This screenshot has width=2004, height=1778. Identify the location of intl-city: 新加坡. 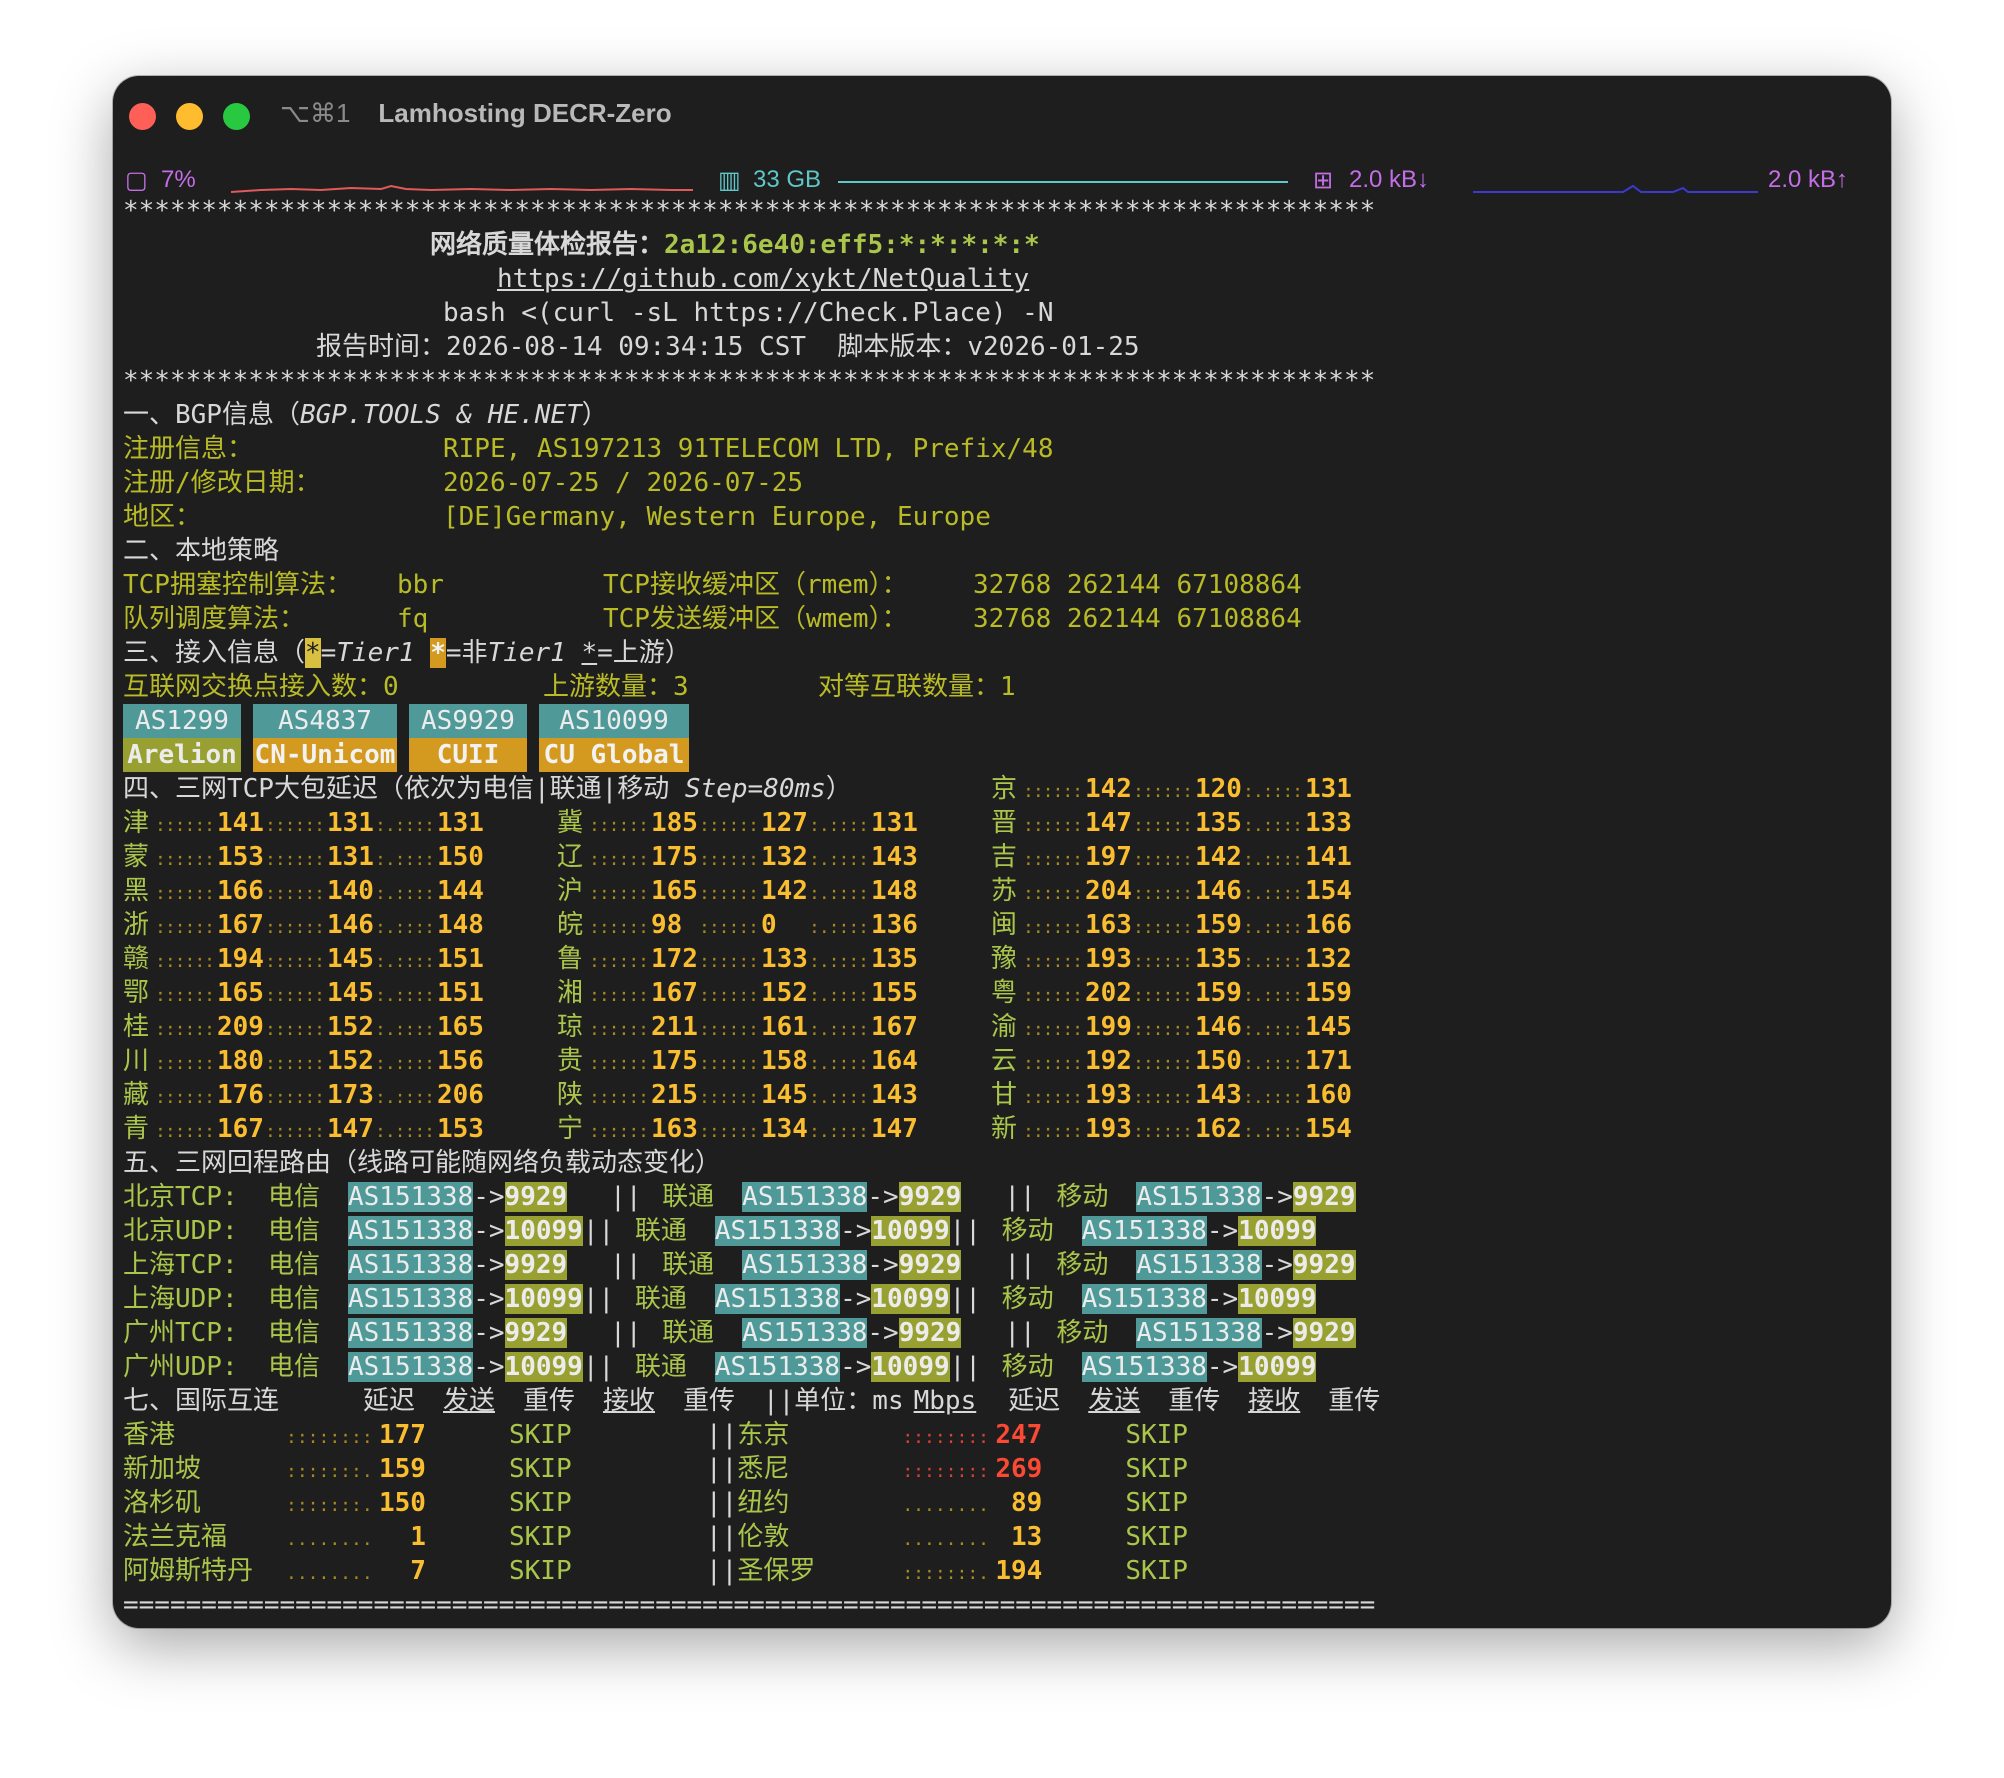
(162, 1469).